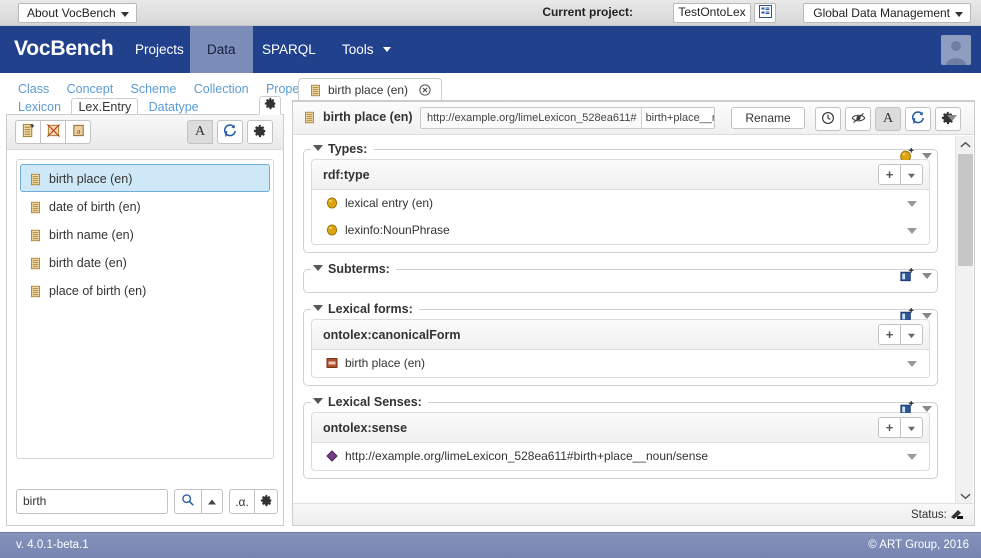 The image size is (981, 558). Describe the element at coordinates (765, 13) in the screenshot. I see `project-list-button` at that location.